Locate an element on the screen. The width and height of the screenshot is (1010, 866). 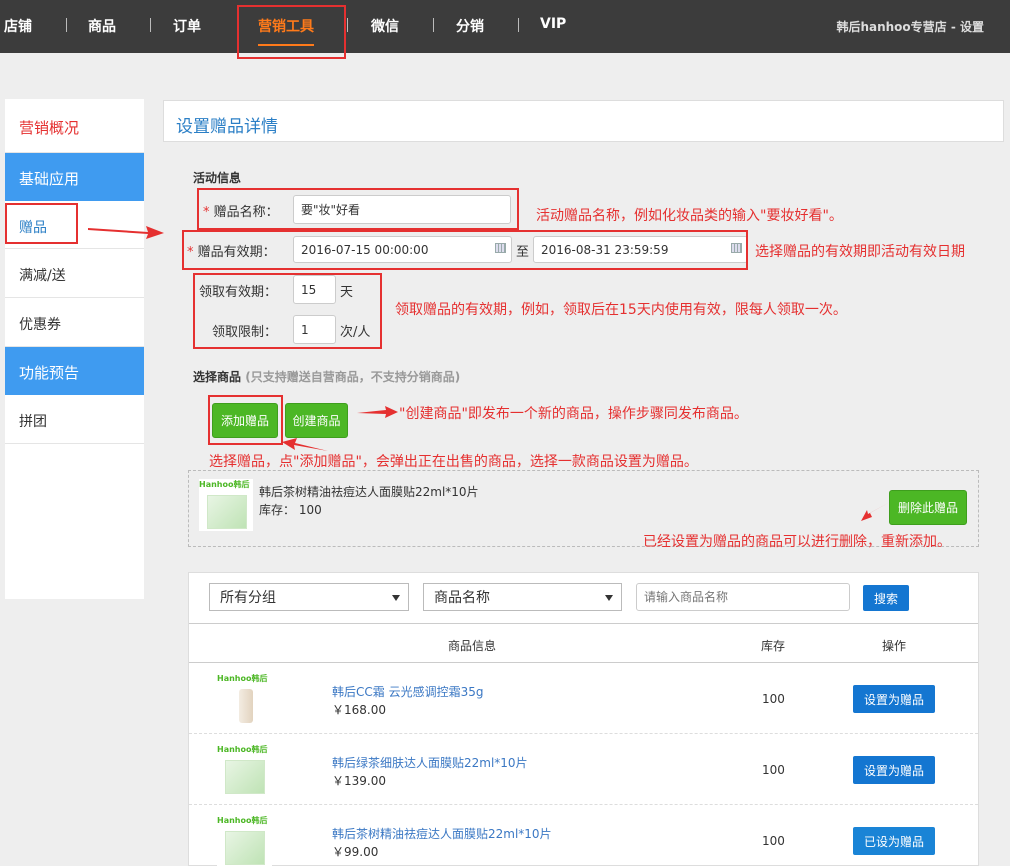
sidebar-item-overview: 营销概况 is located at coordinates (74, 126).